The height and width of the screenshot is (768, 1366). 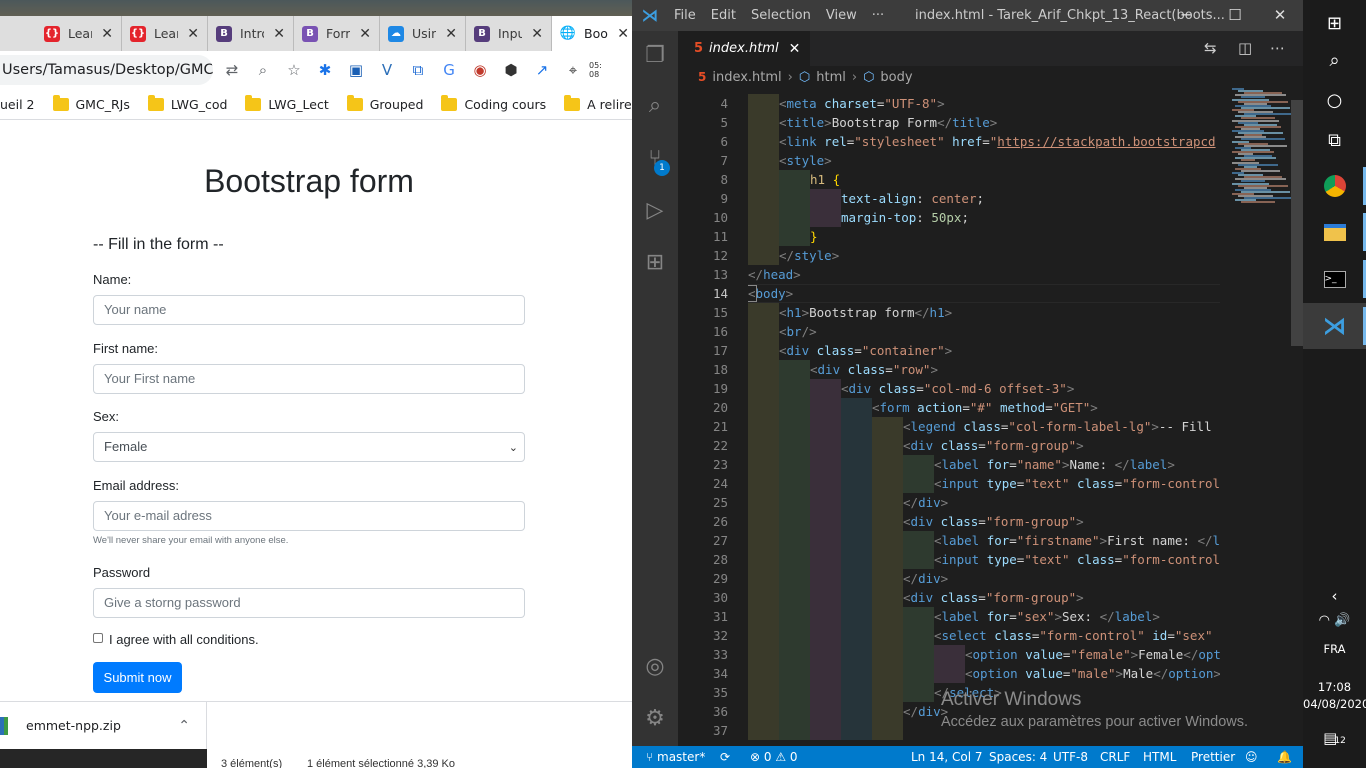 I want to click on input-language: FRA, so click(x=1334, y=649).